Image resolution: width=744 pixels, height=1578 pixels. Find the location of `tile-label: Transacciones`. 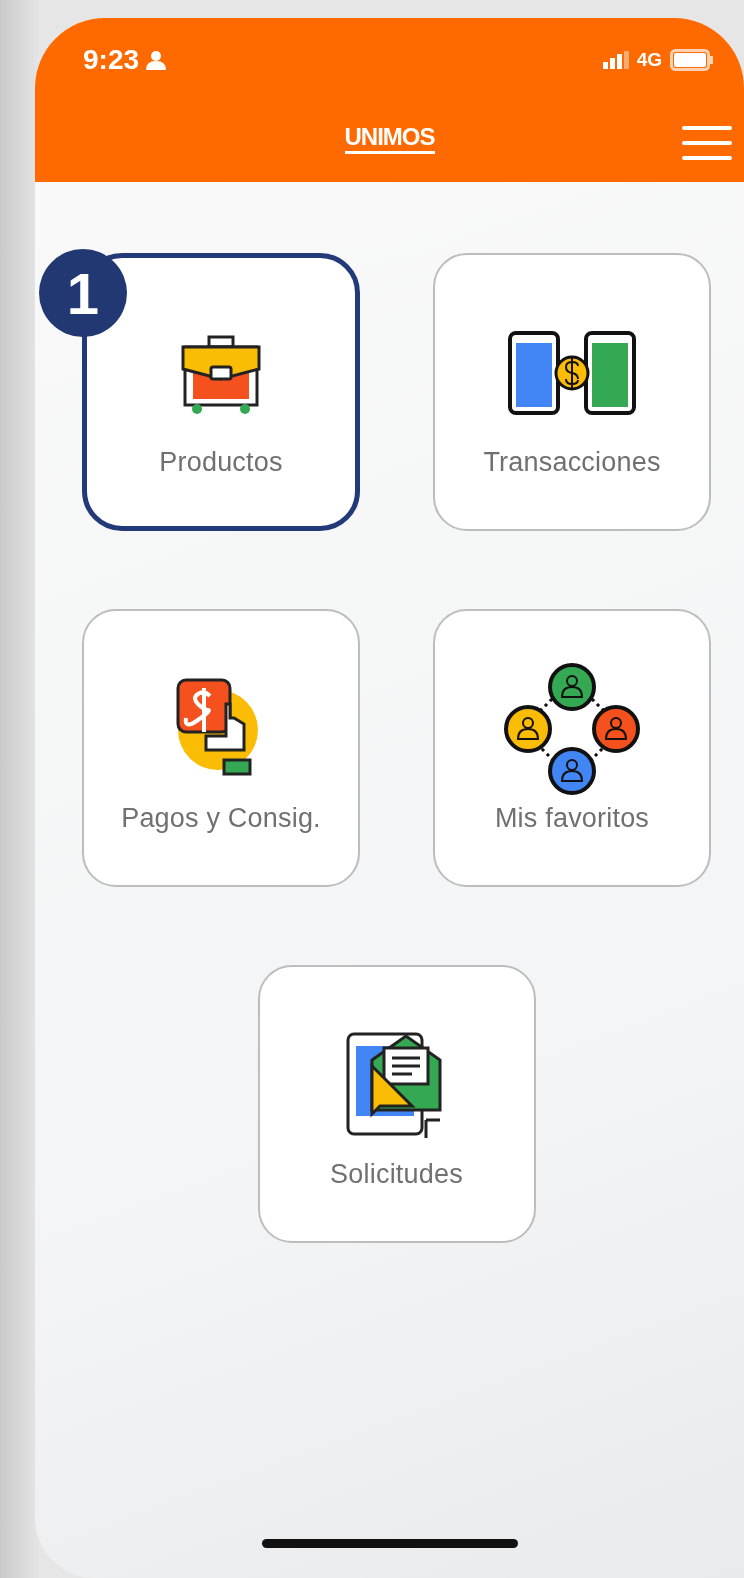

tile-label: Transacciones is located at coordinates (572, 462).